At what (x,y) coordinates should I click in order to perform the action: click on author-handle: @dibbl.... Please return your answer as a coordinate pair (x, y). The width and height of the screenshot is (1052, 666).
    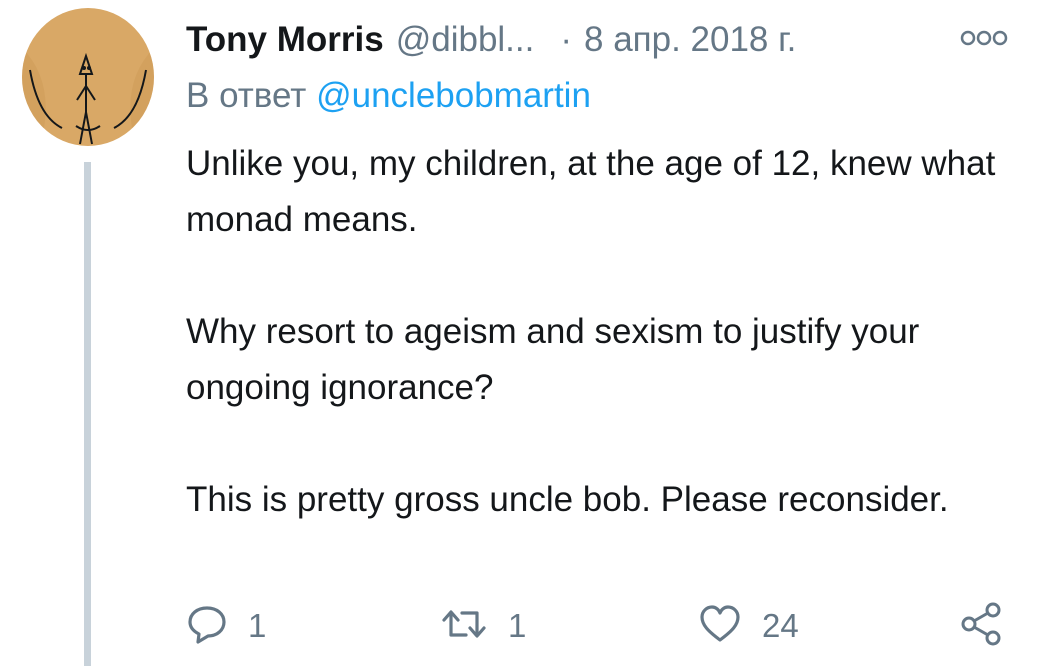
    Looking at the image, I should click on (465, 40).